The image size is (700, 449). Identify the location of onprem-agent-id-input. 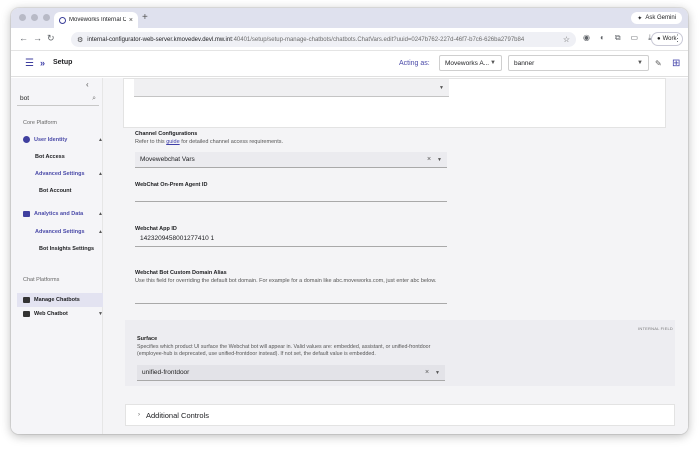
(291, 194).